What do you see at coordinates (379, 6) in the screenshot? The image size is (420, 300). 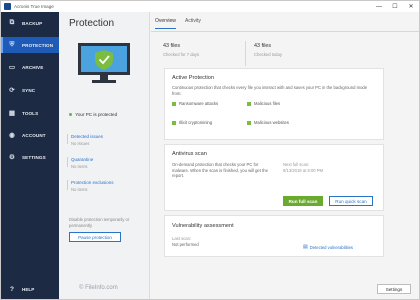 I see `minimize-button: —` at bounding box center [379, 6].